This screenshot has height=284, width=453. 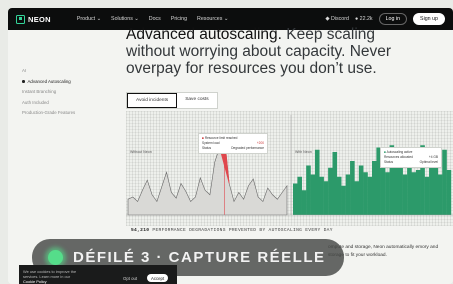 What do you see at coordinates (89, 19) in the screenshot?
I see `nav-item-product: Product ⌄` at bounding box center [89, 19].